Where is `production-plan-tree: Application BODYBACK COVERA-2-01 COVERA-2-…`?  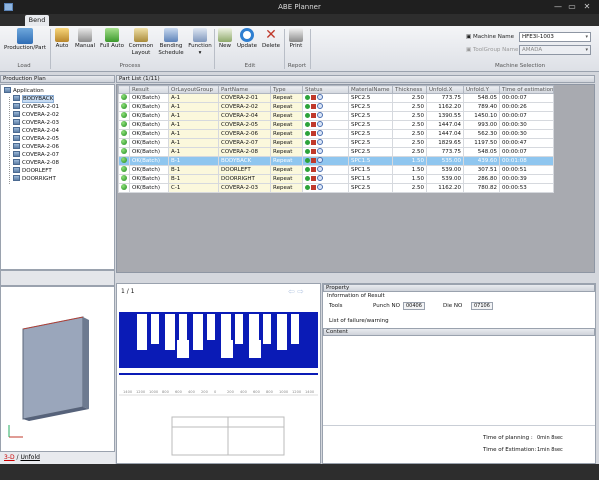
production-plan-tree: Application BODYBACK COVERA-2-01 COVERA-2-… is located at coordinates (57, 177).